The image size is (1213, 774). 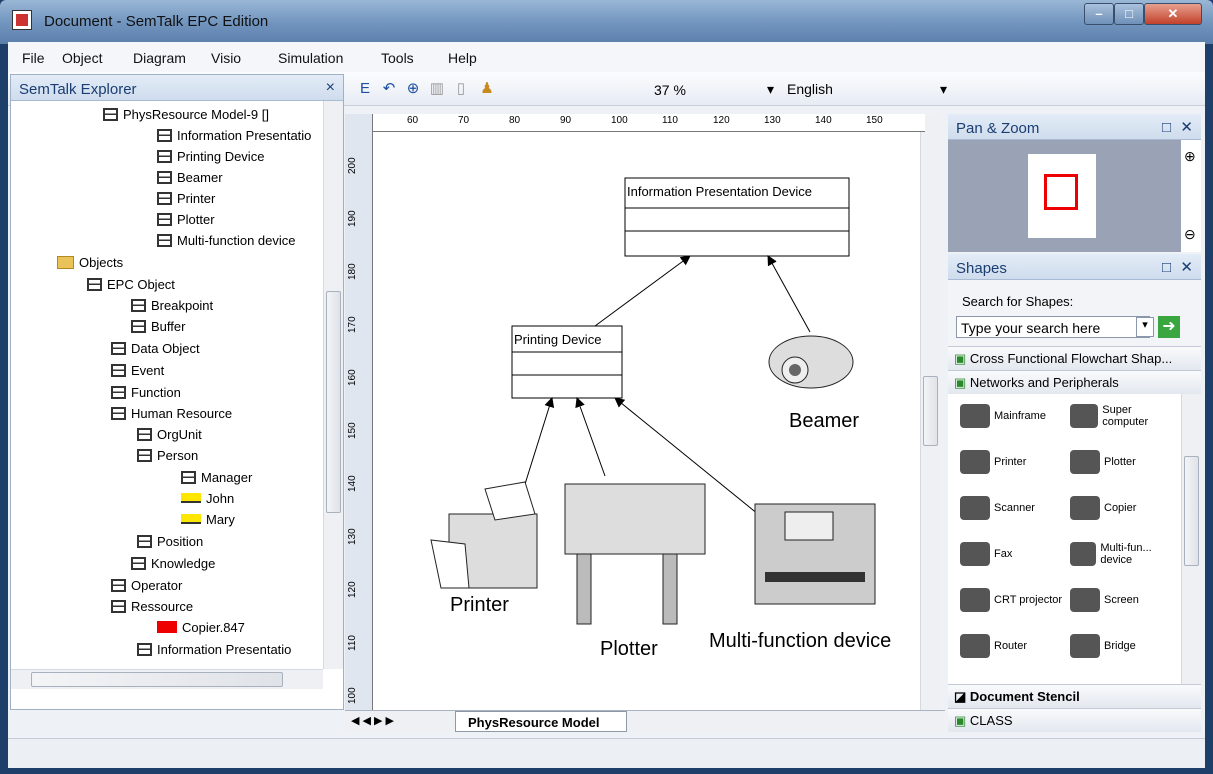 What do you see at coordinates (365, 89) in the screenshot?
I see `align-icon: E` at bounding box center [365, 89].